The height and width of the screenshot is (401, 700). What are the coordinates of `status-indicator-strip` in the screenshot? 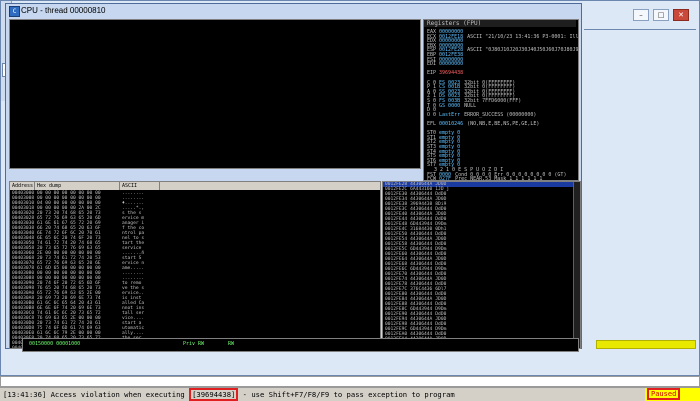 It's located at (646, 344).